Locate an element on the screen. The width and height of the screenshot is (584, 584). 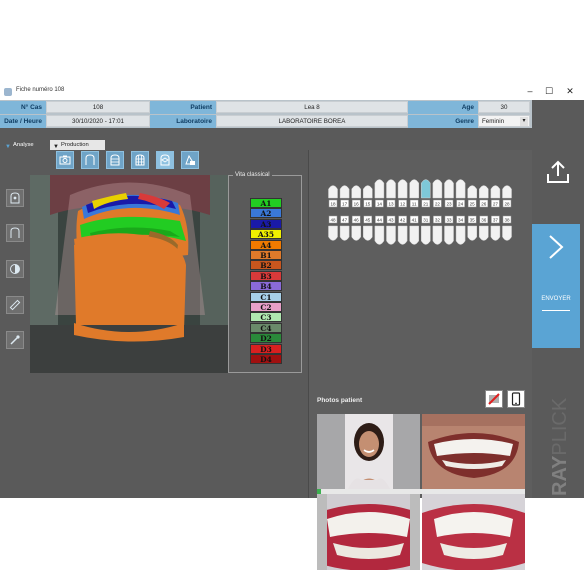
tooth-shade-map is located at coordinates (129, 274).